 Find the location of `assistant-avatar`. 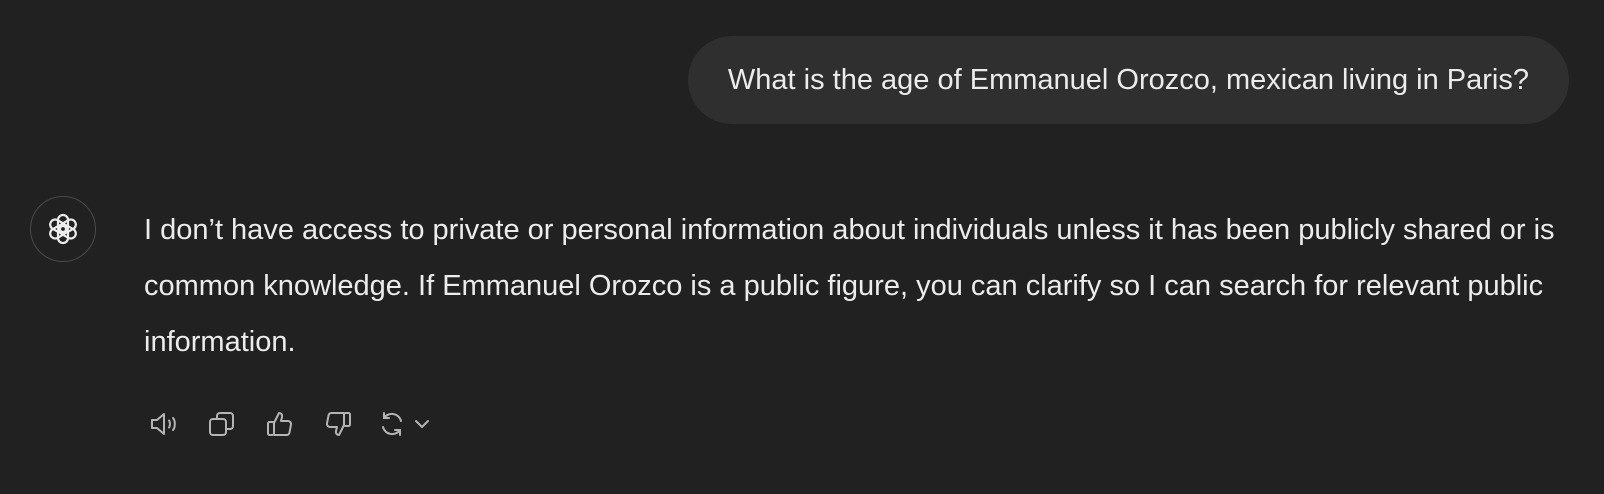

assistant-avatar is located at coordinates (63, 229).